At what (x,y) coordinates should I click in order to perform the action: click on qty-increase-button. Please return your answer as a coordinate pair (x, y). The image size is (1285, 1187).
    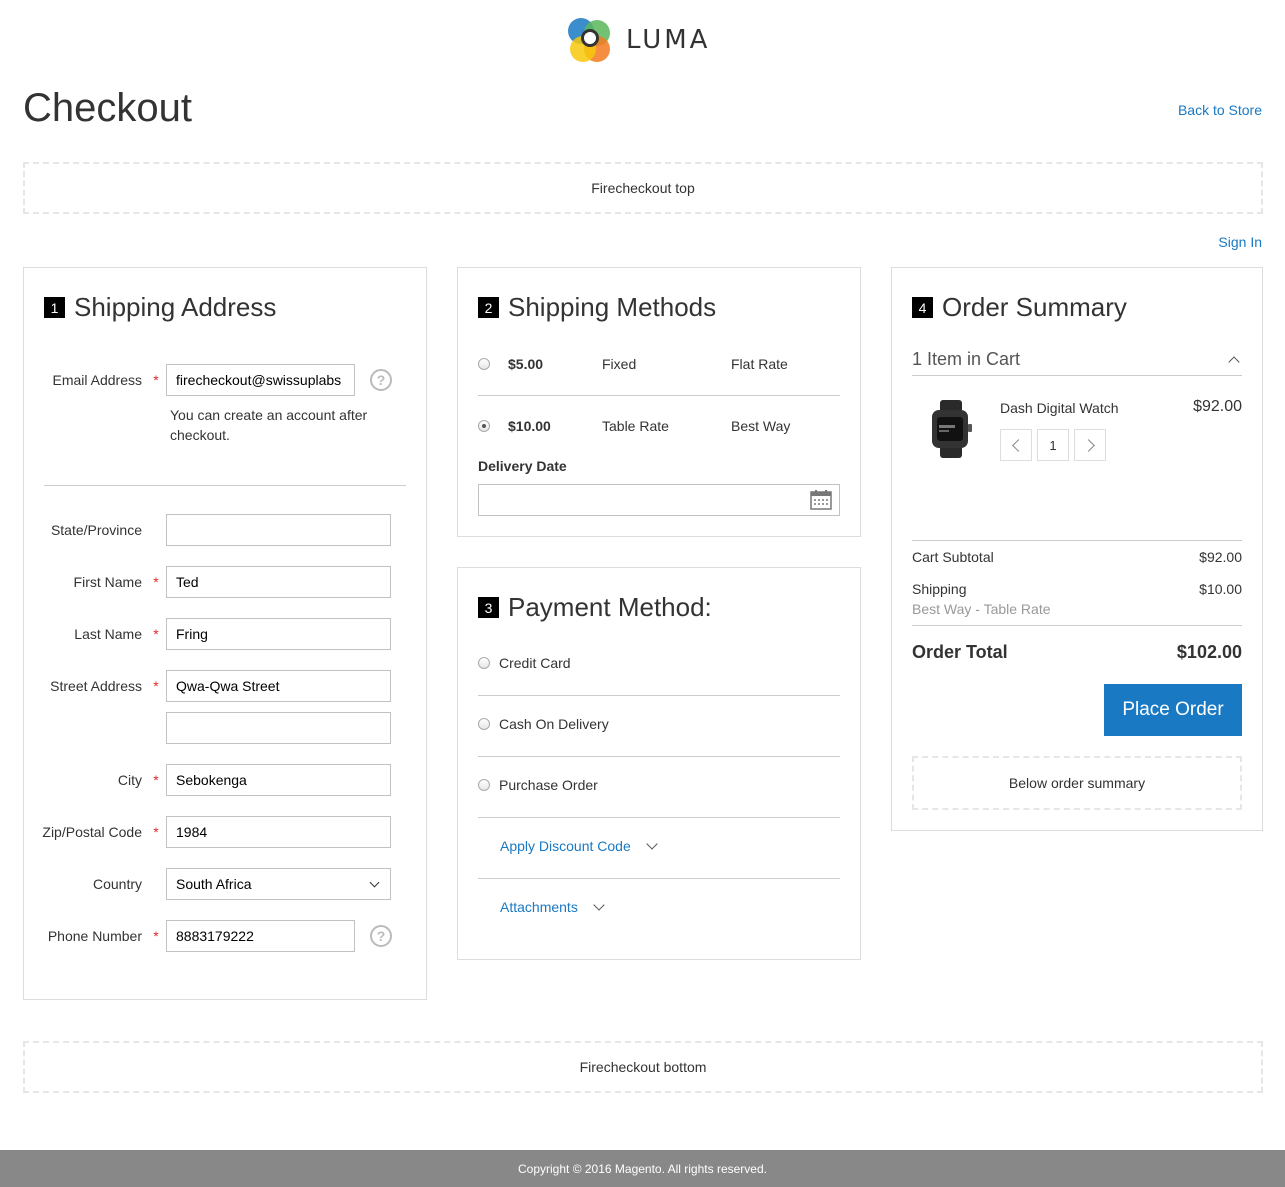
    Looking at the image, I should click on (1090, 445).